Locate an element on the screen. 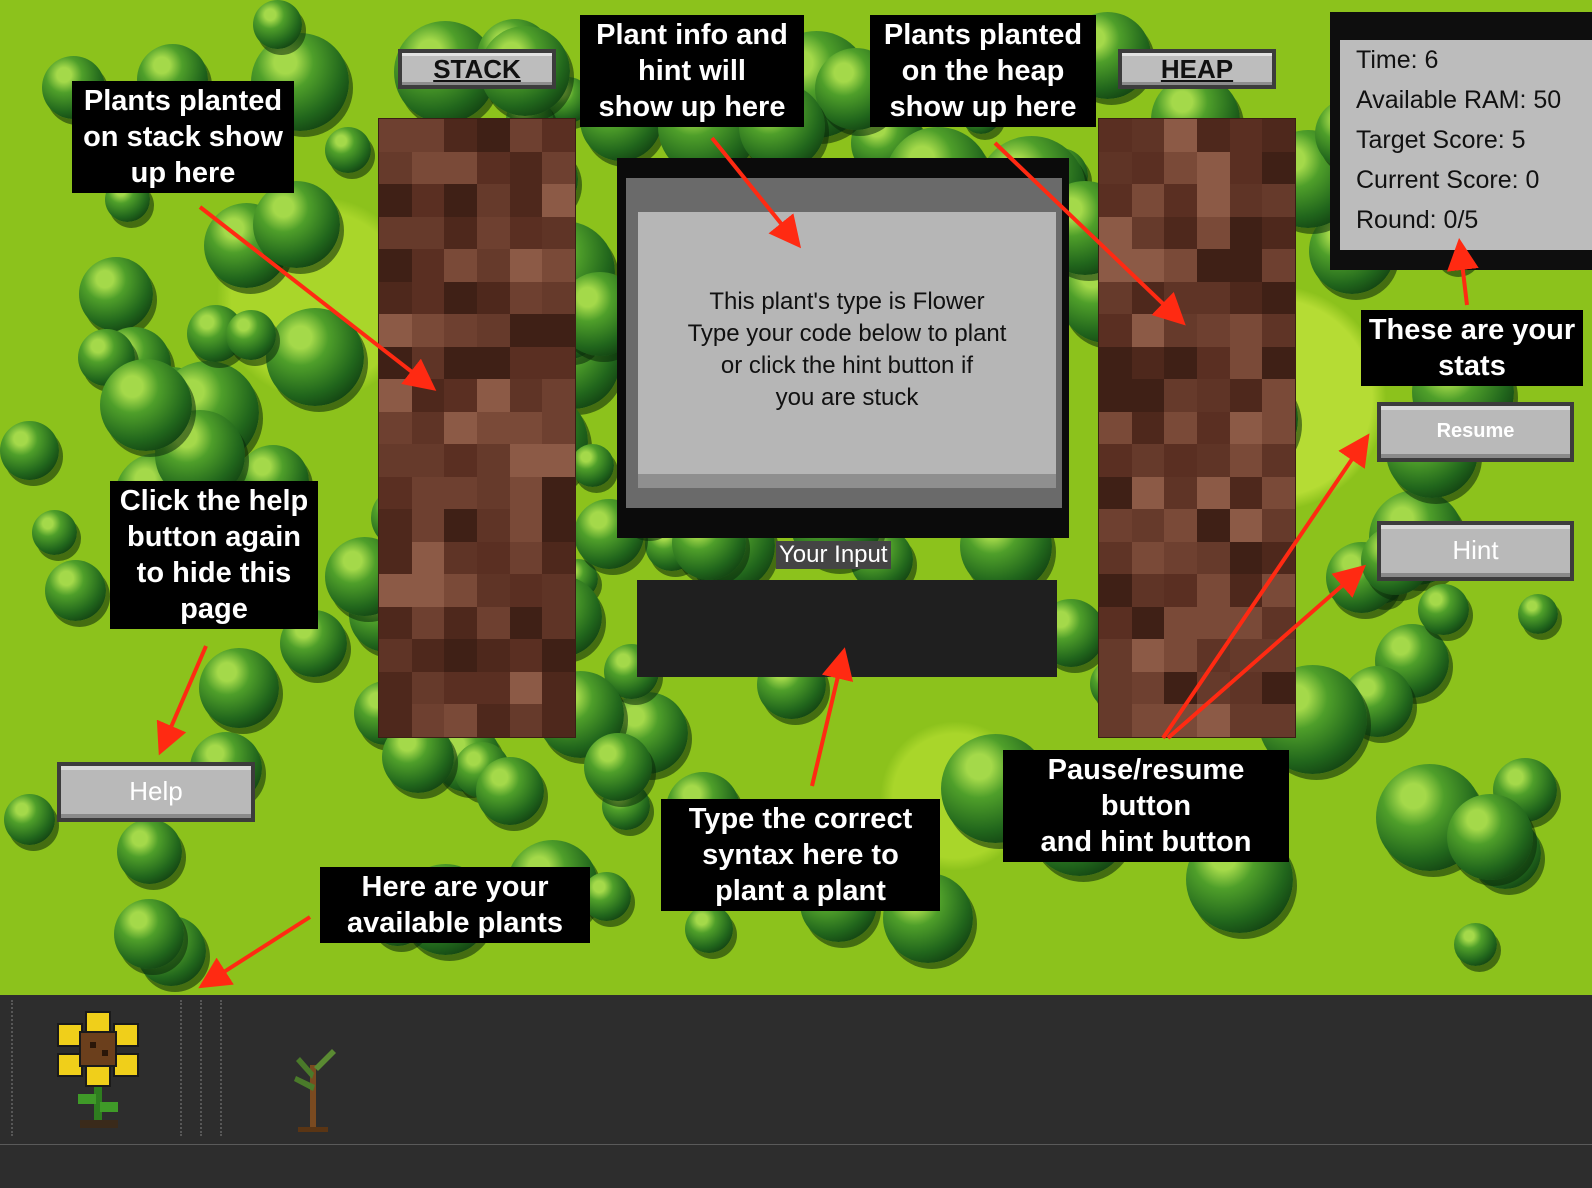 Image resolution: width=1592 pixels, height=1188 pixels. callout-line: Plant info and is located at coordinates (692, 35).